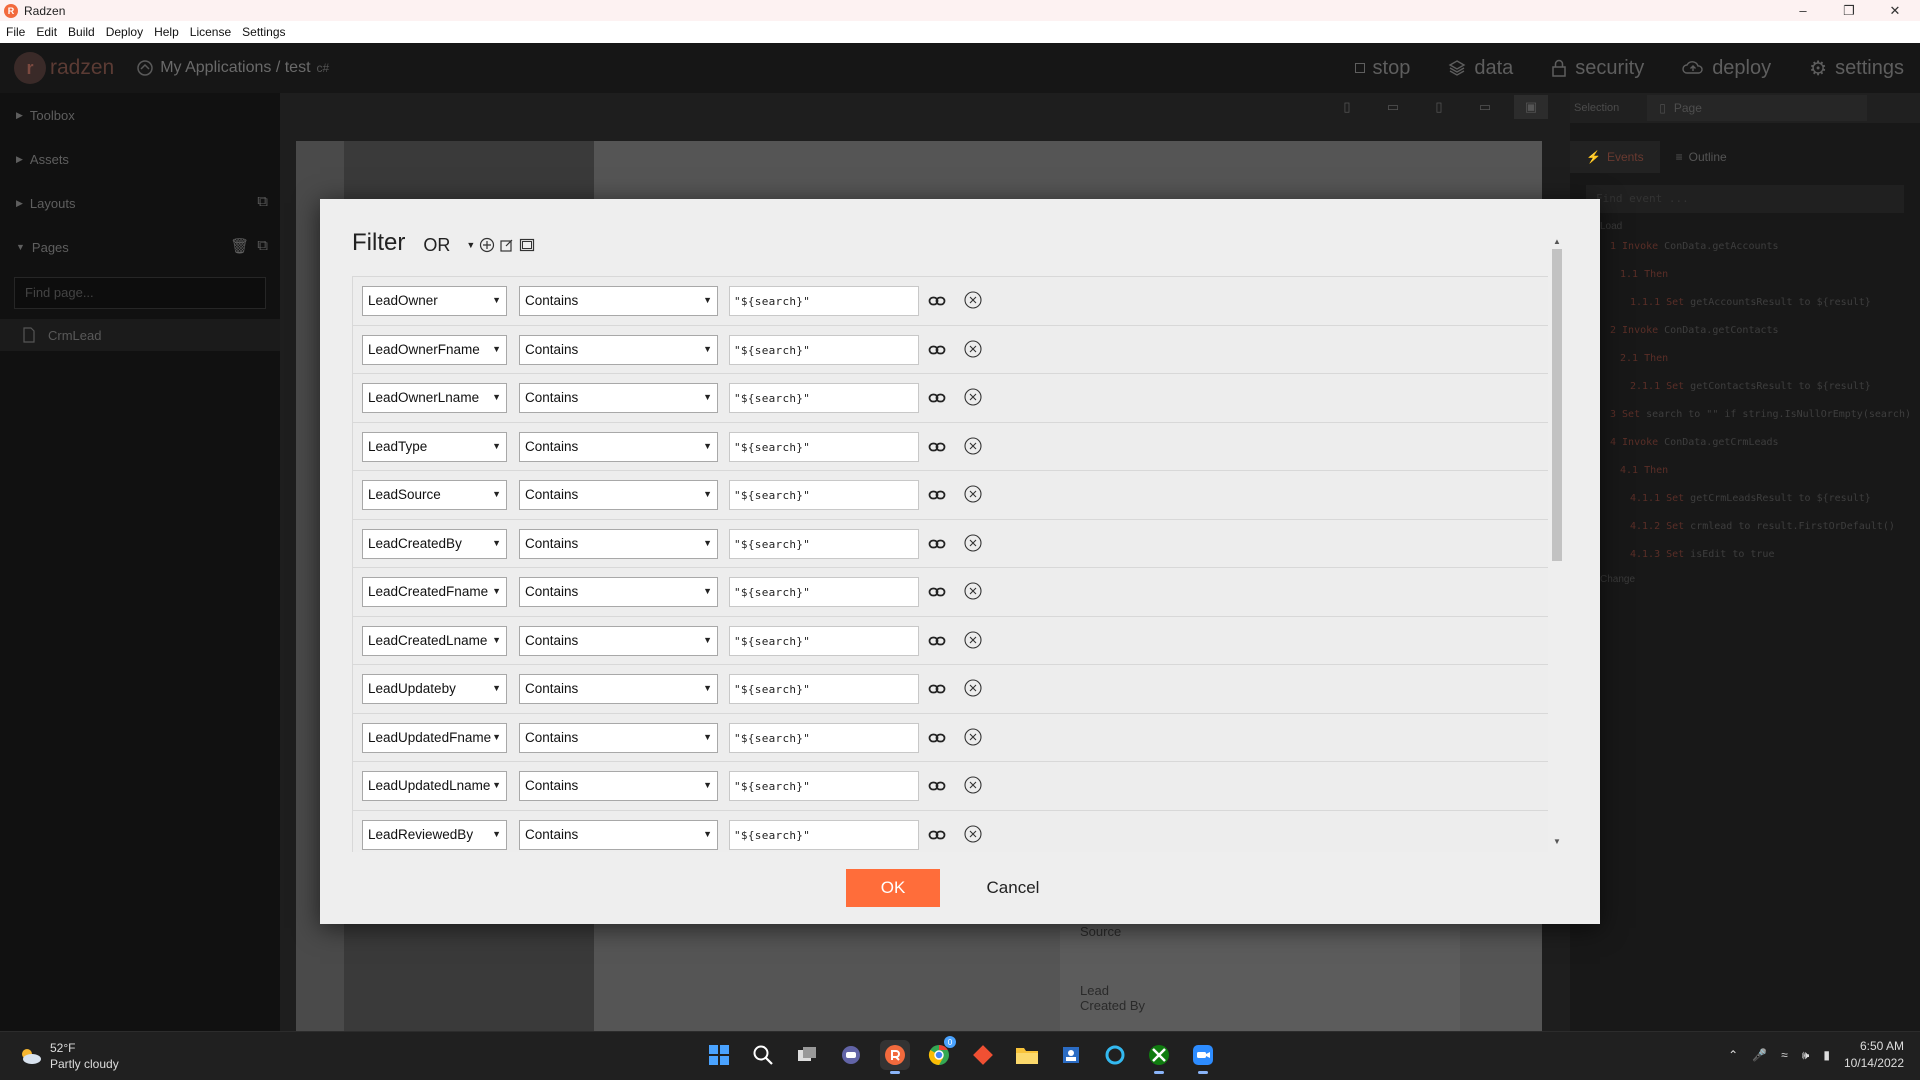  I want to click on edit-icon, so click(507, 245).